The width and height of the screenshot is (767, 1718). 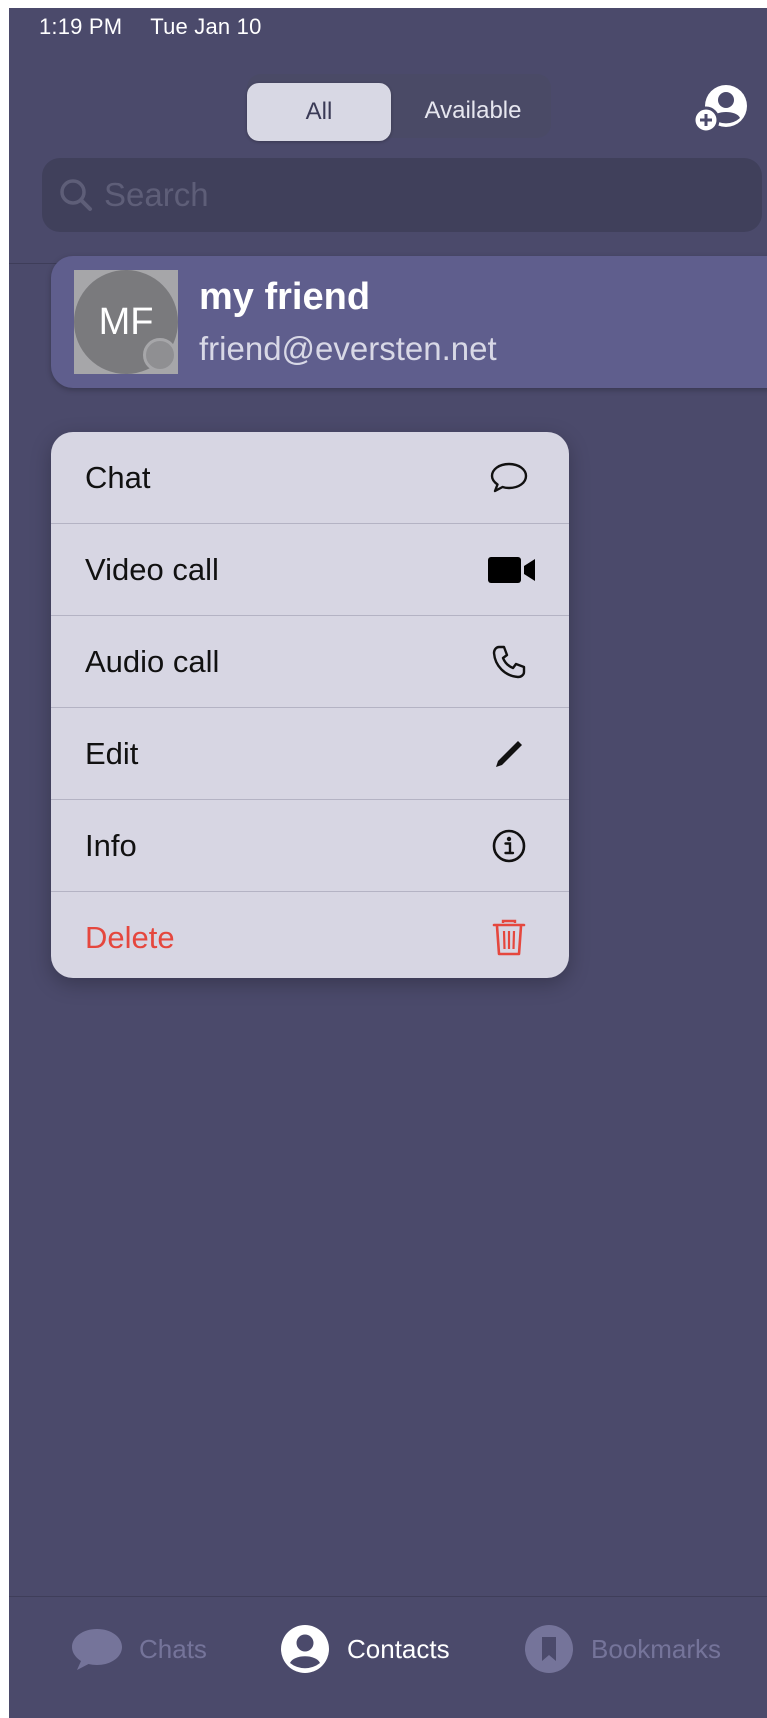 I want to click on search-placeholder: Search, so click(x=156, y=194).